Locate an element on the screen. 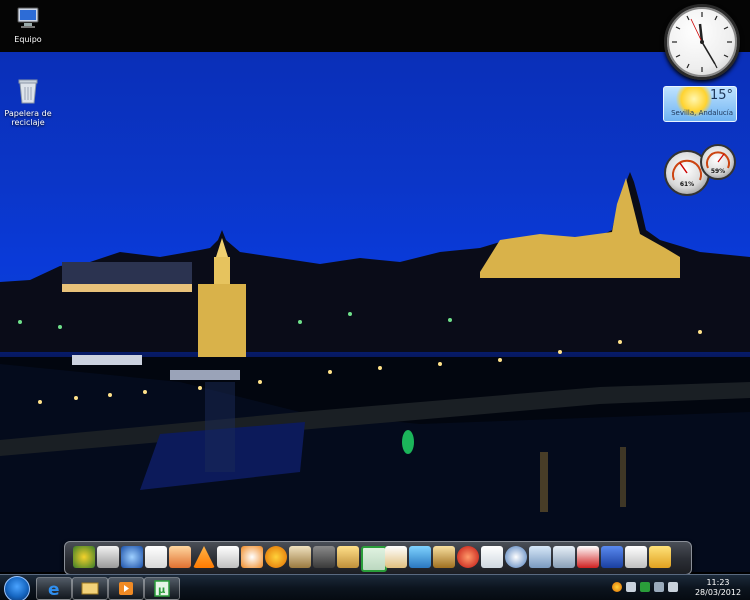 The image size is (750, 600). recycle-bin-icon is located at coordinates (30, 92).